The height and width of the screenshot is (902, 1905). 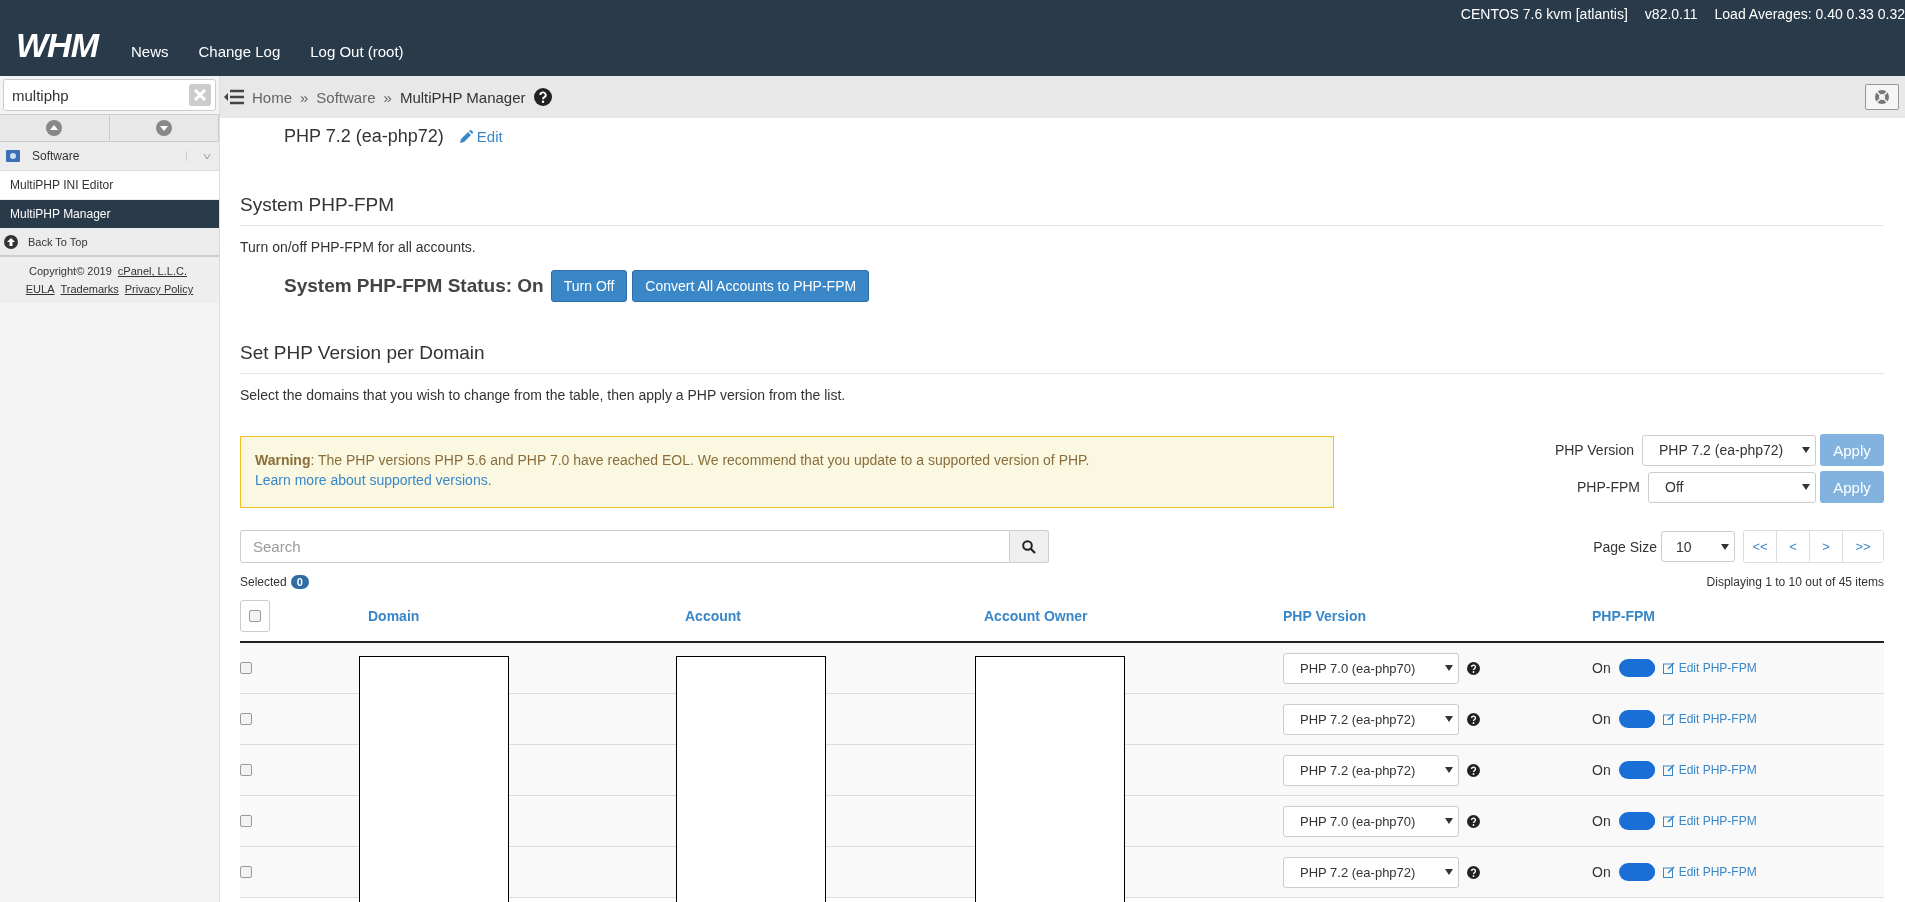 I want to click on sidebar-item: MultiPHP INI Editor, so click(x=109, y=185).